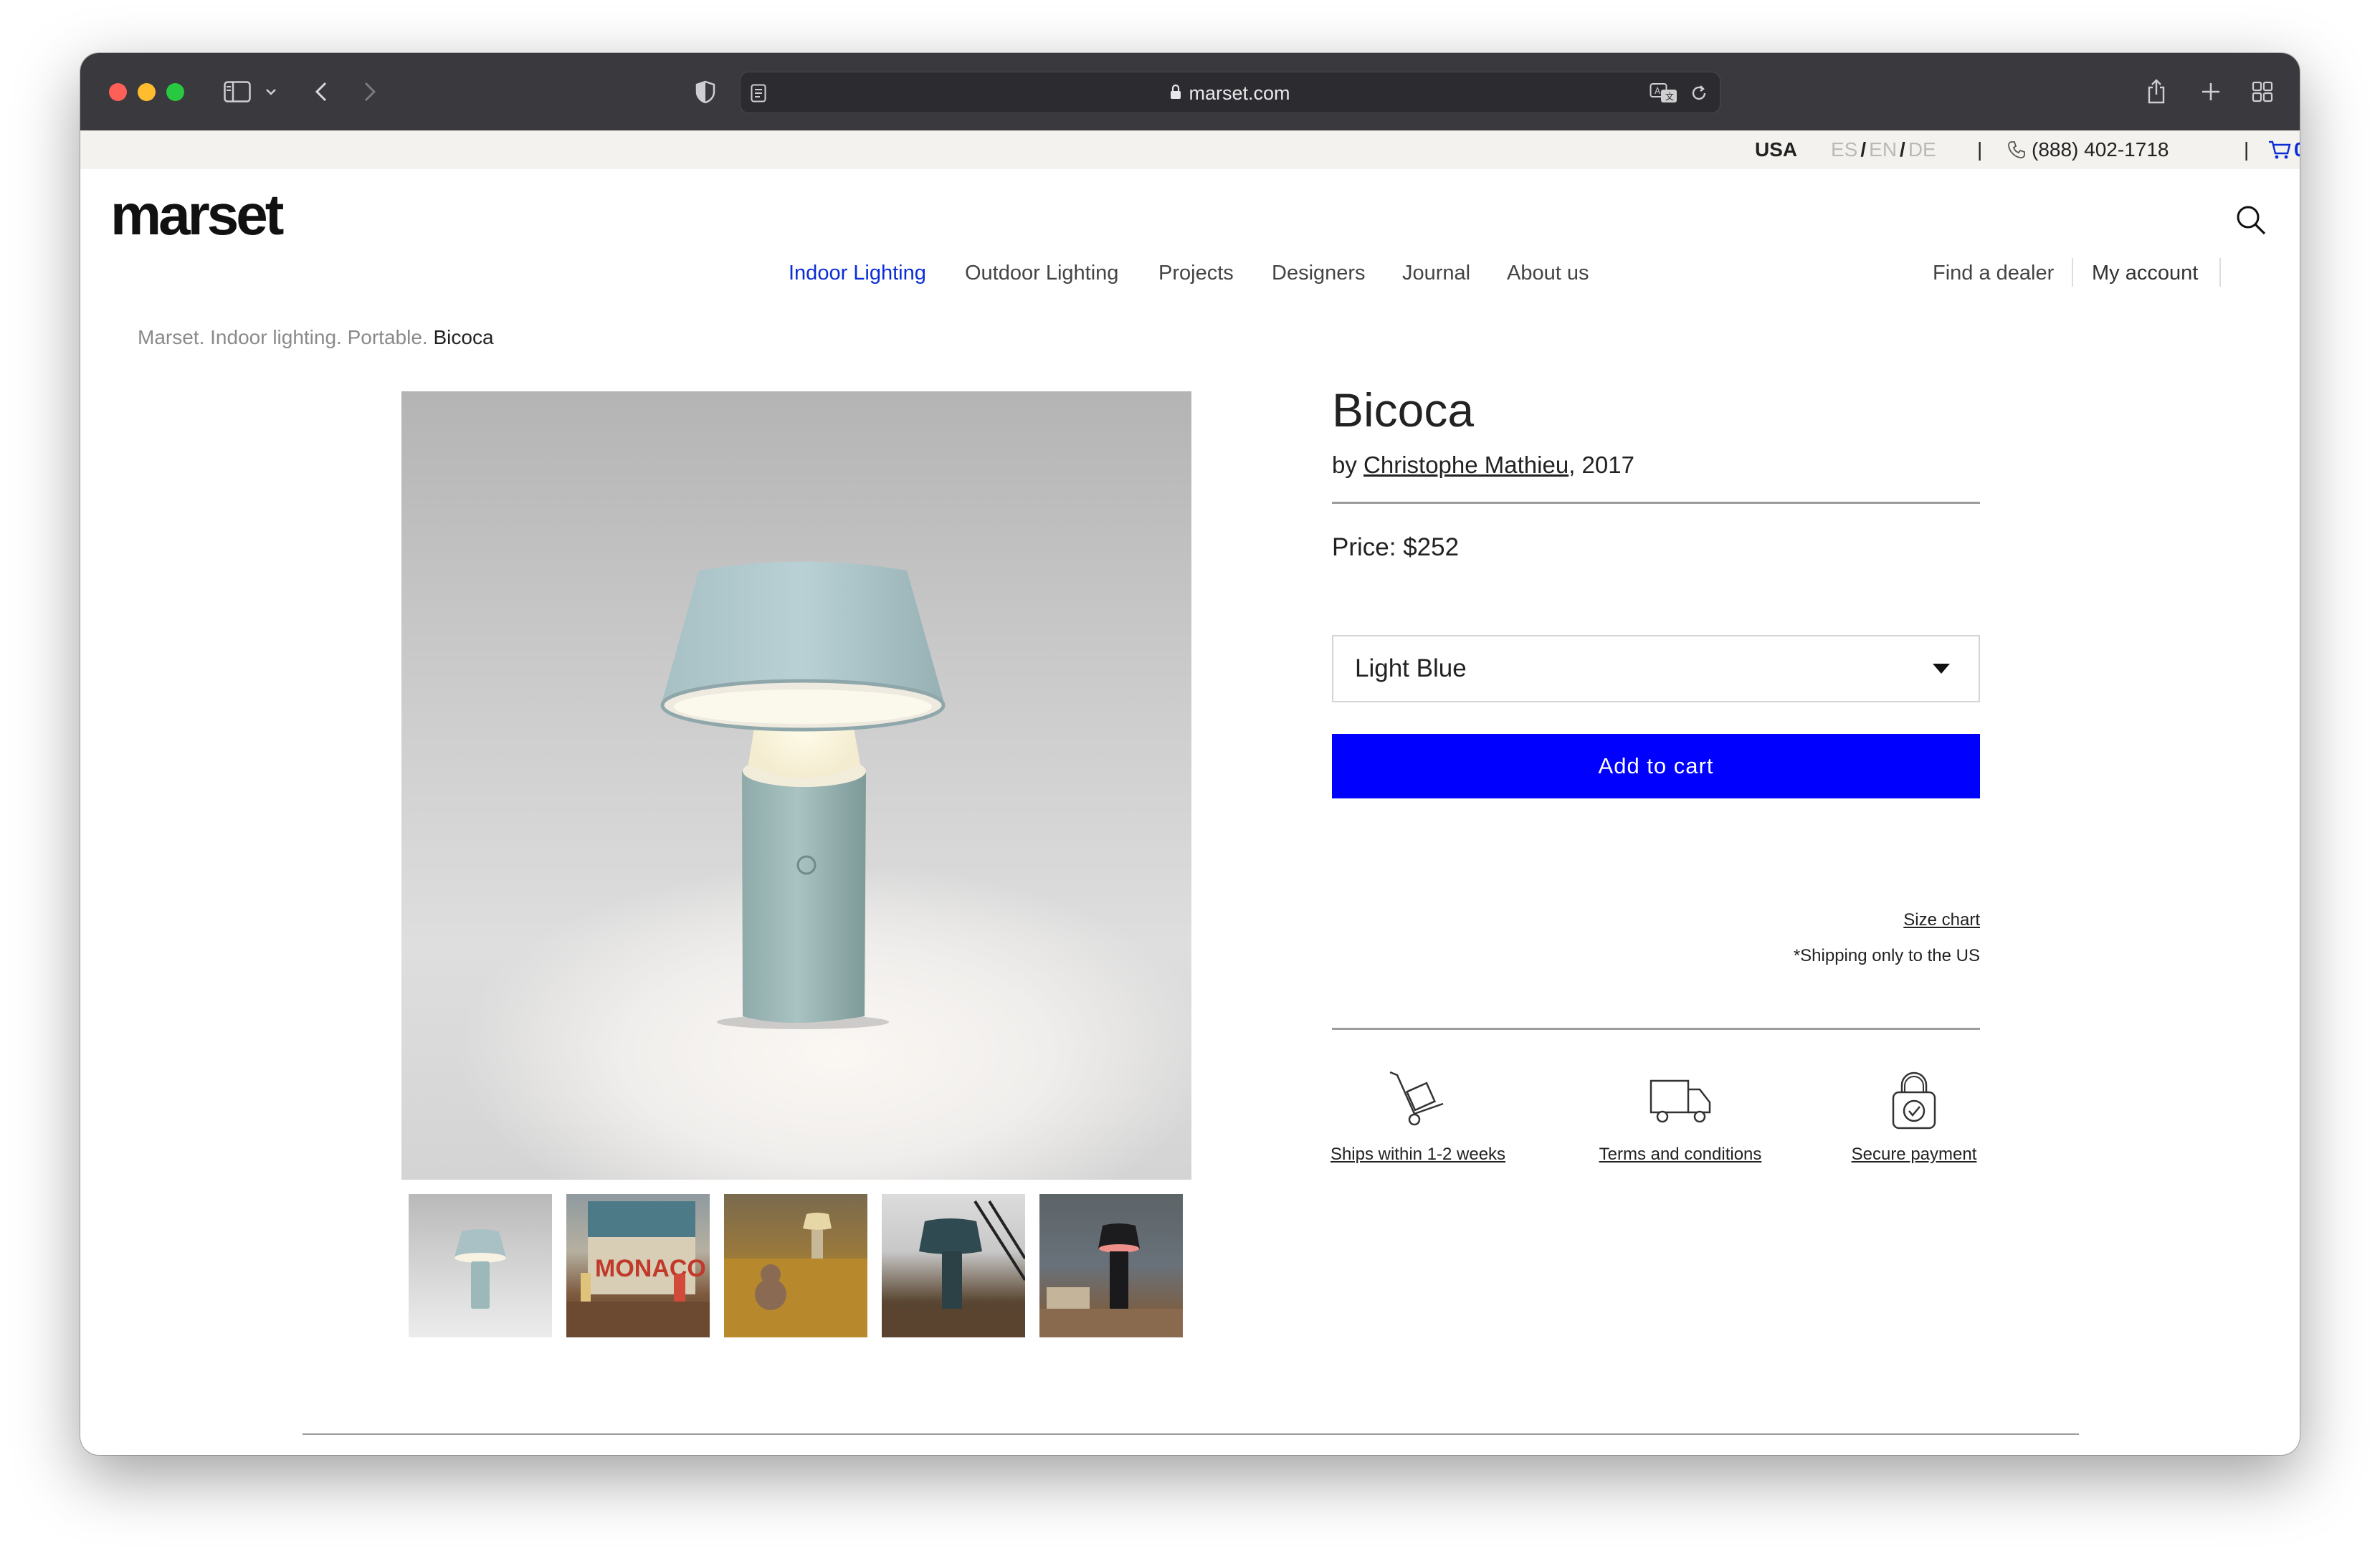 Image resolution: width=2380 pixels, height=1561 pixels. What do you see at coordinates (2279, 150) in the screenshot?
I see `cart-icon` at bounding box center [2279, 150].